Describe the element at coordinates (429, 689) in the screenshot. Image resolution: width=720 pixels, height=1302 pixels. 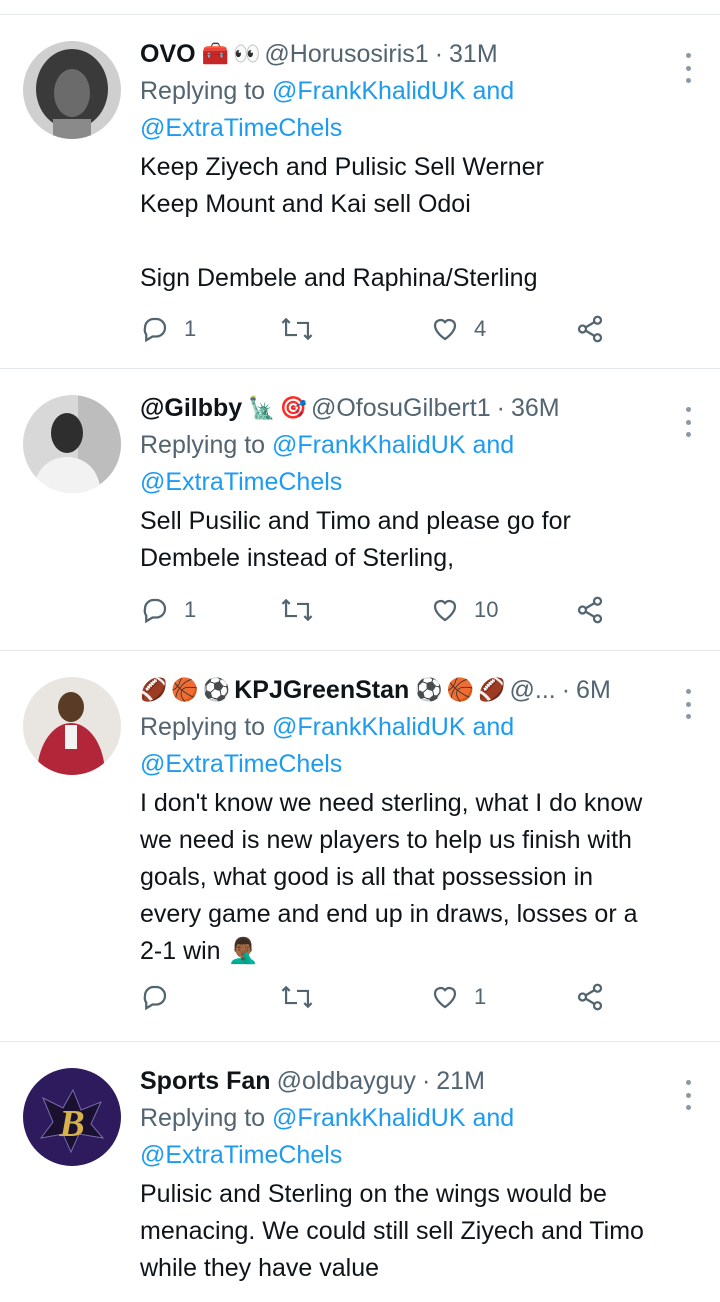
I see `name-emoji: ⚽` at that location.